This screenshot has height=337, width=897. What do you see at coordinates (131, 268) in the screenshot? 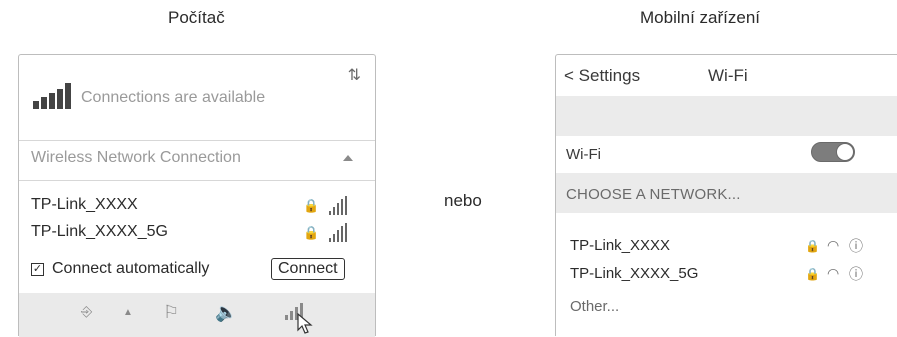
I see `auto-connect-label: Connect automatically` at bounding box center [131, 268].